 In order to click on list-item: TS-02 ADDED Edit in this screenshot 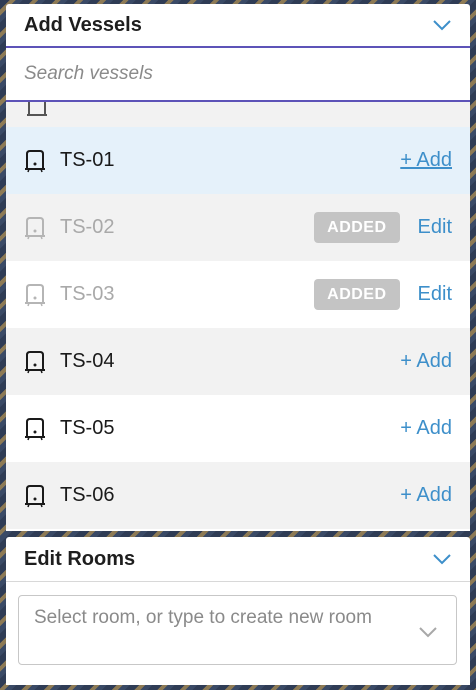, I will do `click(238, 227)`.